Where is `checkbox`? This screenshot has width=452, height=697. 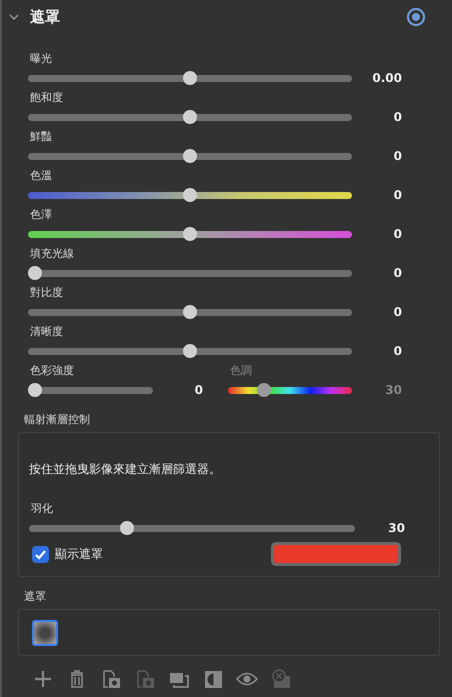
checkbox is located at coordinates (40, 554).